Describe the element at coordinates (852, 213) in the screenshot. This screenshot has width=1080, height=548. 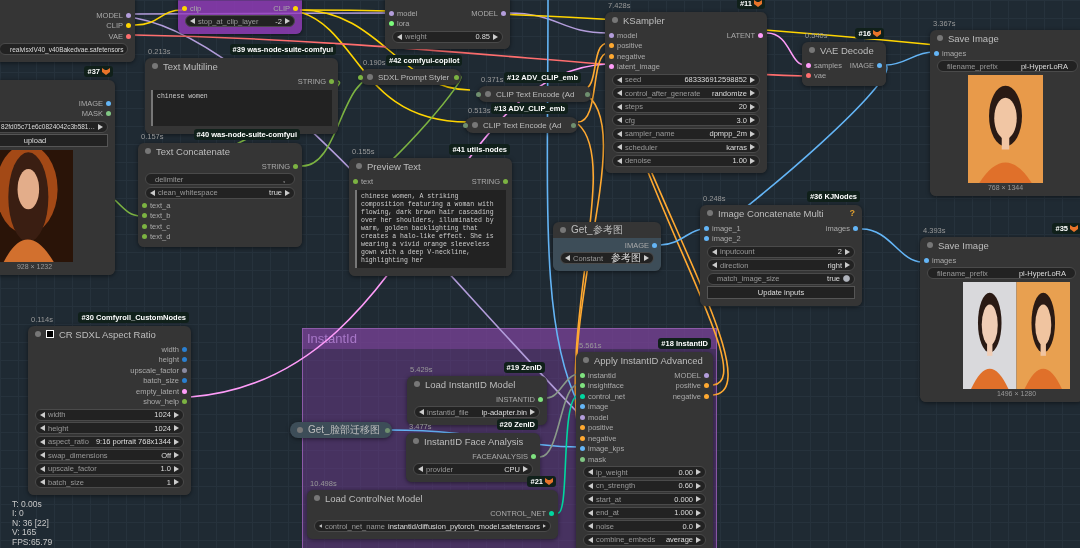
I see `help-mark: ?` at that location.